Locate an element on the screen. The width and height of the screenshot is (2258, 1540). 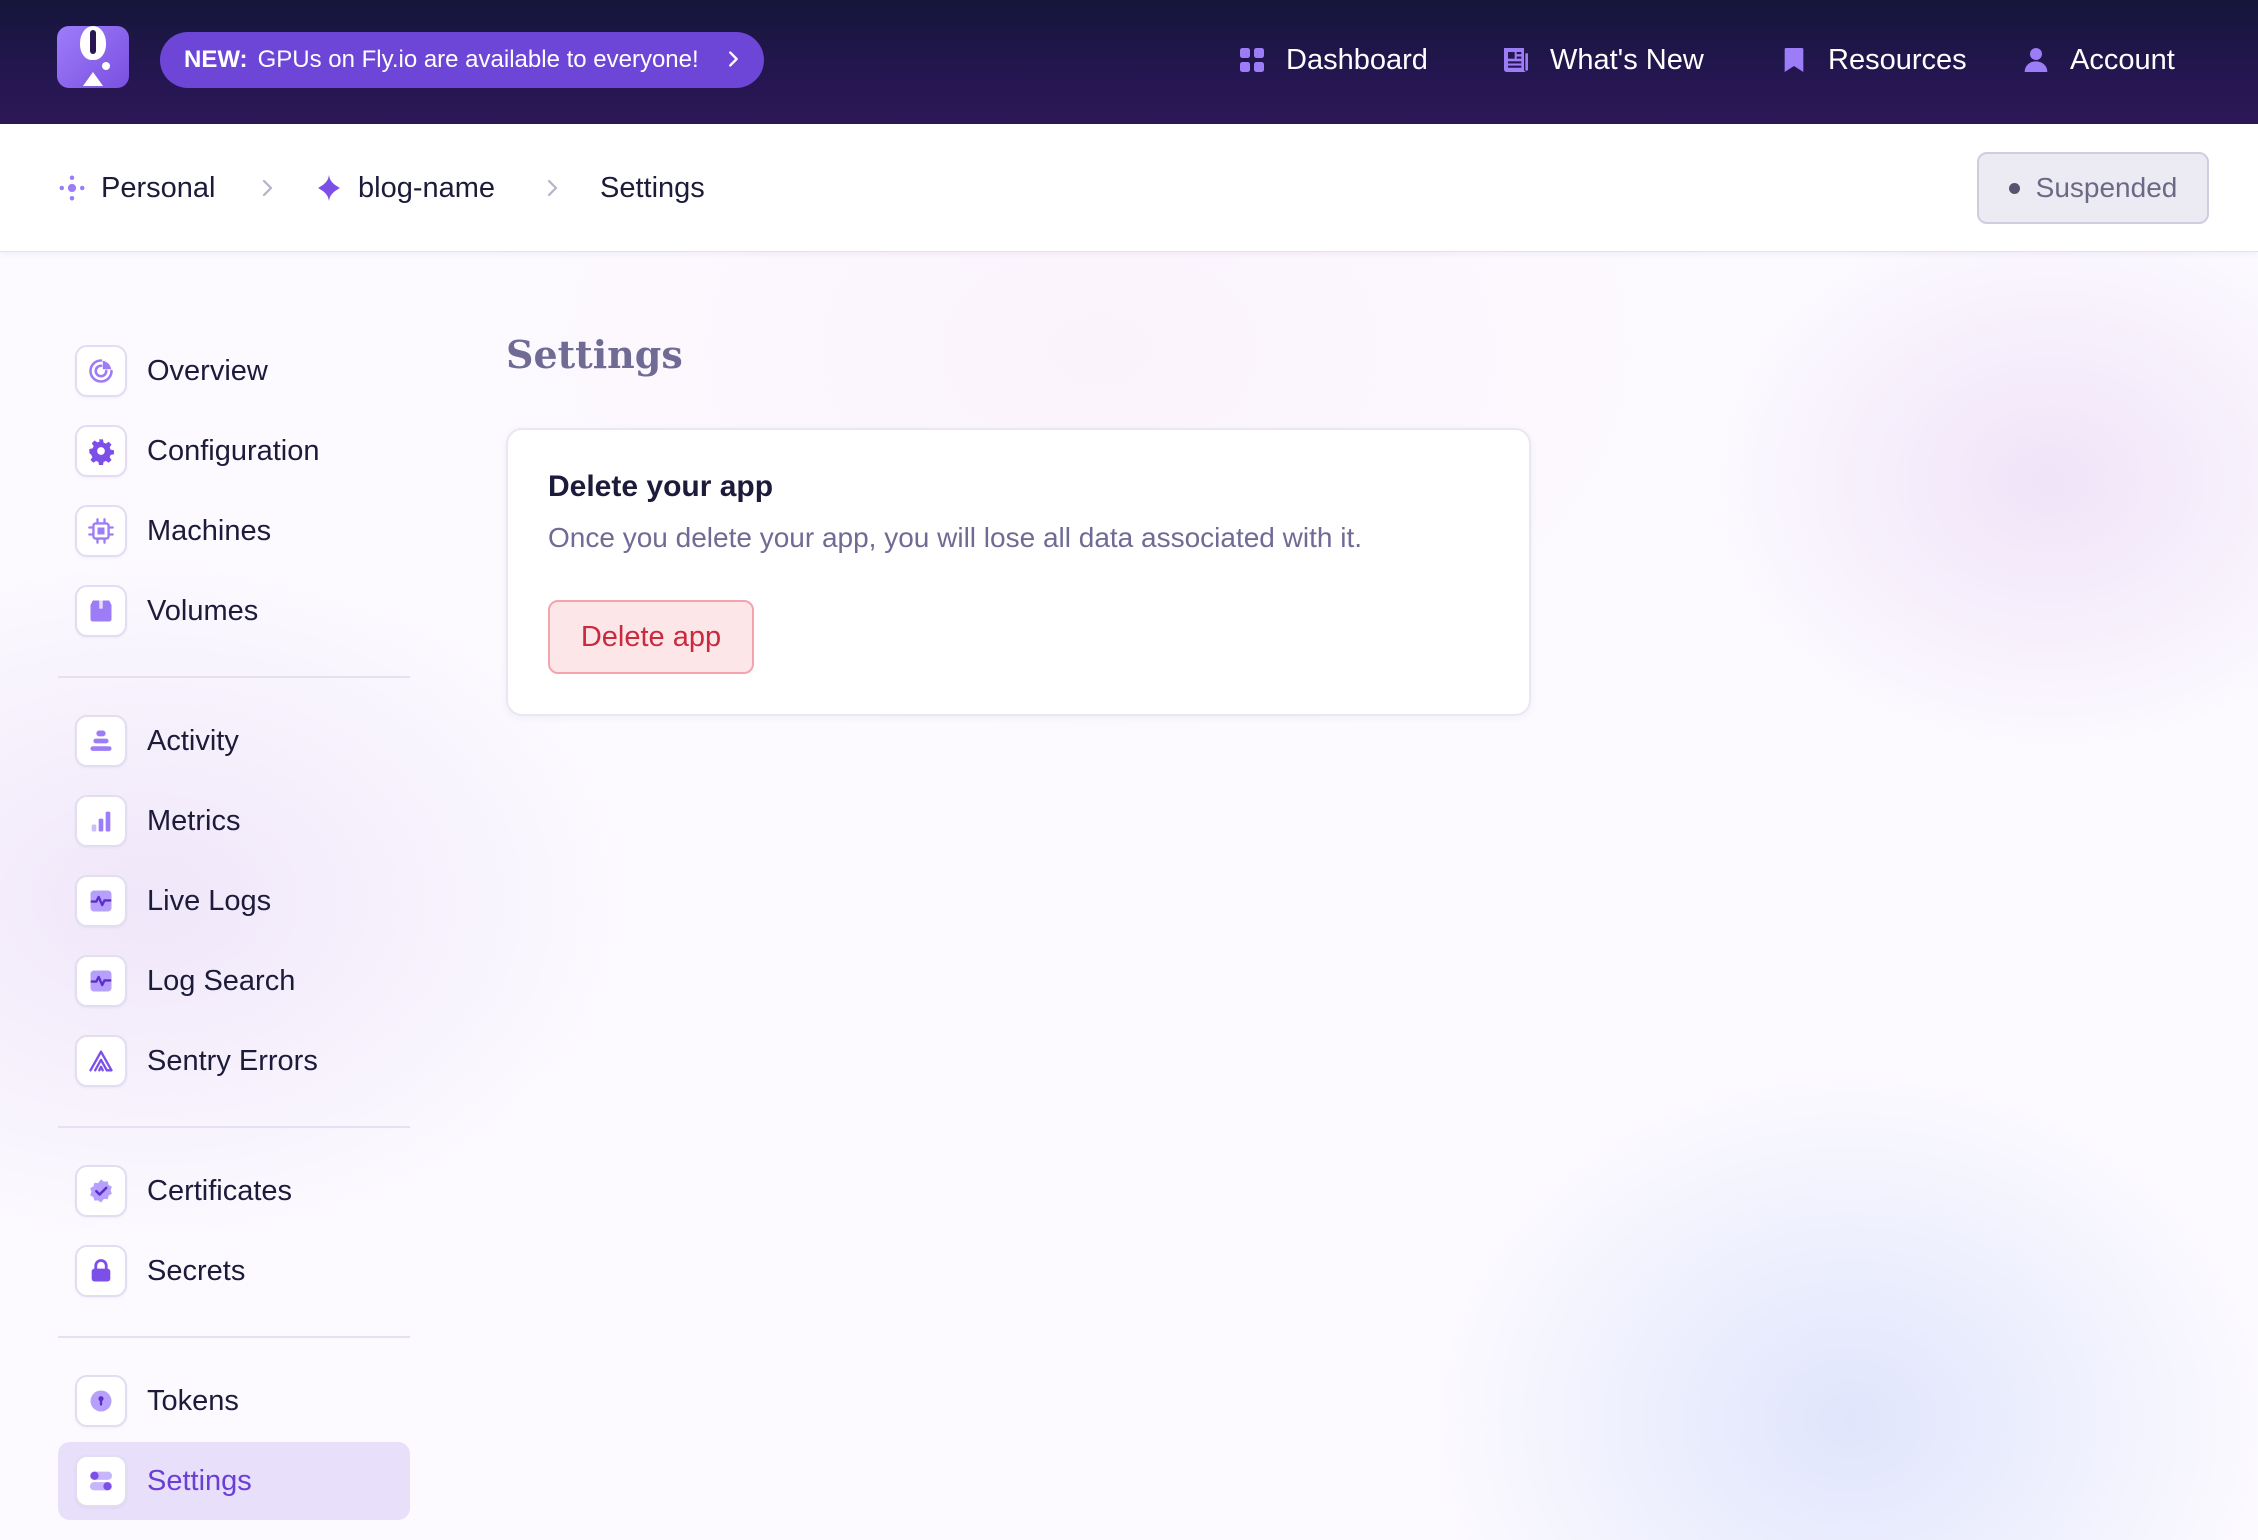
toggles-icon is located at coordinates (101, 1481).